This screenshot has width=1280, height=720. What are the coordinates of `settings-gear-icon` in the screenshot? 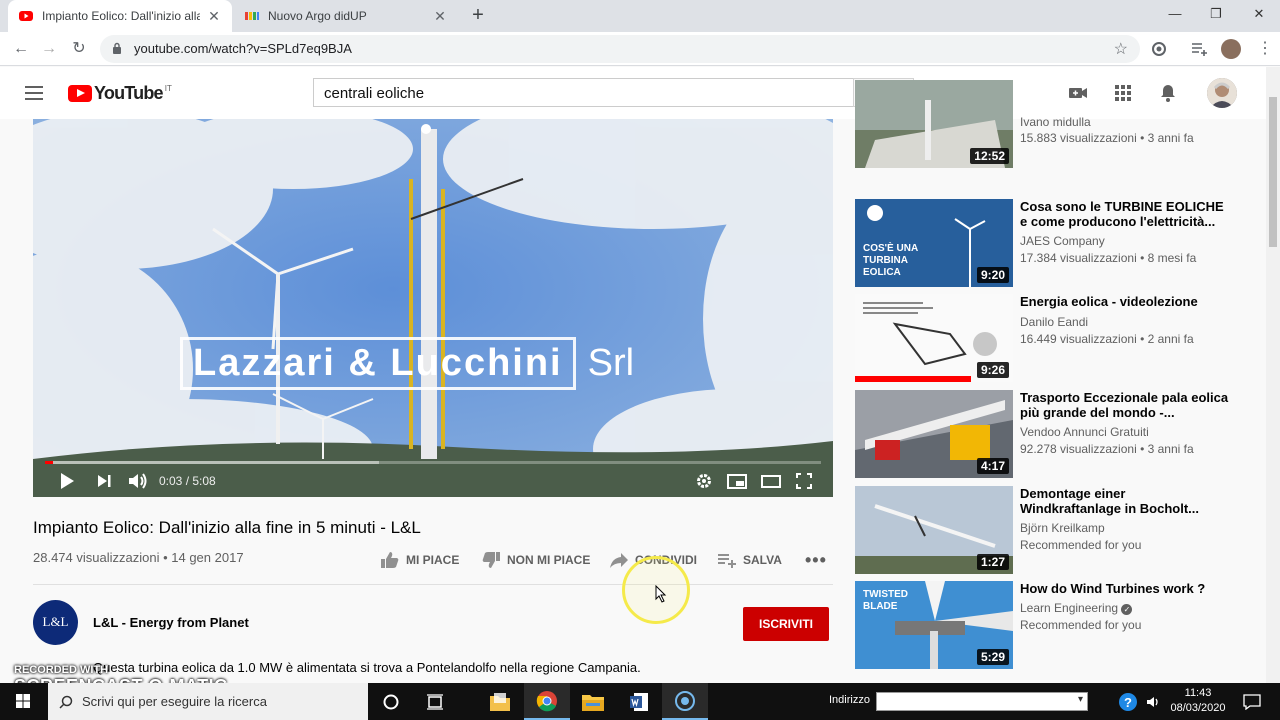 It's located at (704, 481).